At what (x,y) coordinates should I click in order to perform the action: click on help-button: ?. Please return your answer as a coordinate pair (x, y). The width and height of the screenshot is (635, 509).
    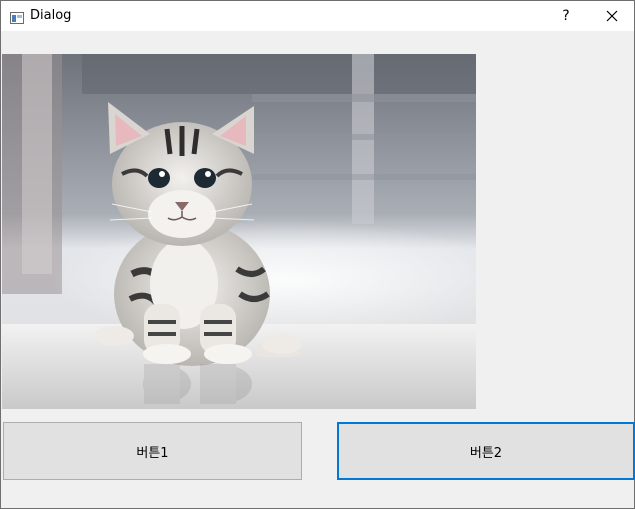
    Looking at the image, I should click on (566, 16).